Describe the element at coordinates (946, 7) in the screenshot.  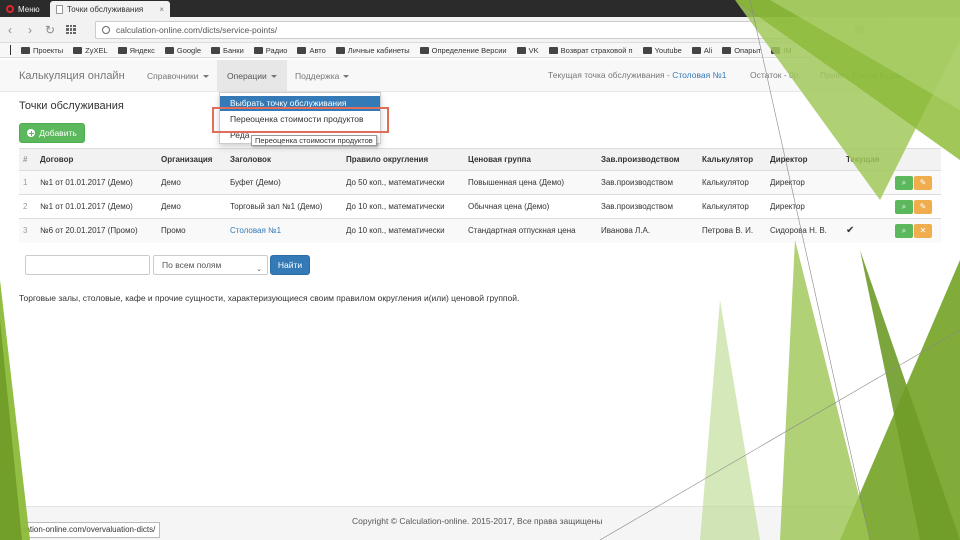
I see `close-window-icon: ✕` at that location.